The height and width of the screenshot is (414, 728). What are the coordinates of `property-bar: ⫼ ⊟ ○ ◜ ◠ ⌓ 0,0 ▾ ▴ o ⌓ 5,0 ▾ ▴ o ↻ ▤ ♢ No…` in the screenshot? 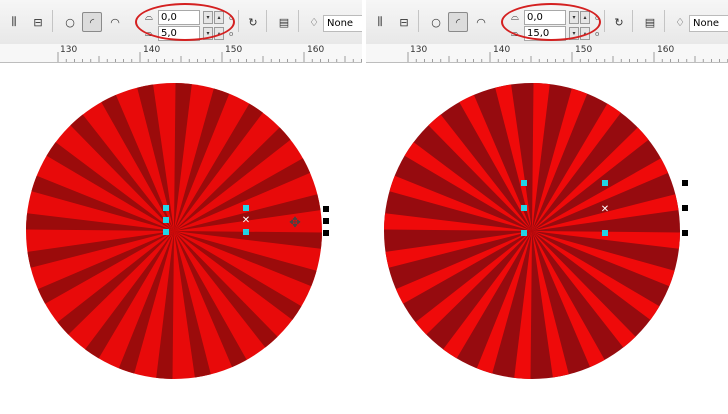 It's located at (181, 22).